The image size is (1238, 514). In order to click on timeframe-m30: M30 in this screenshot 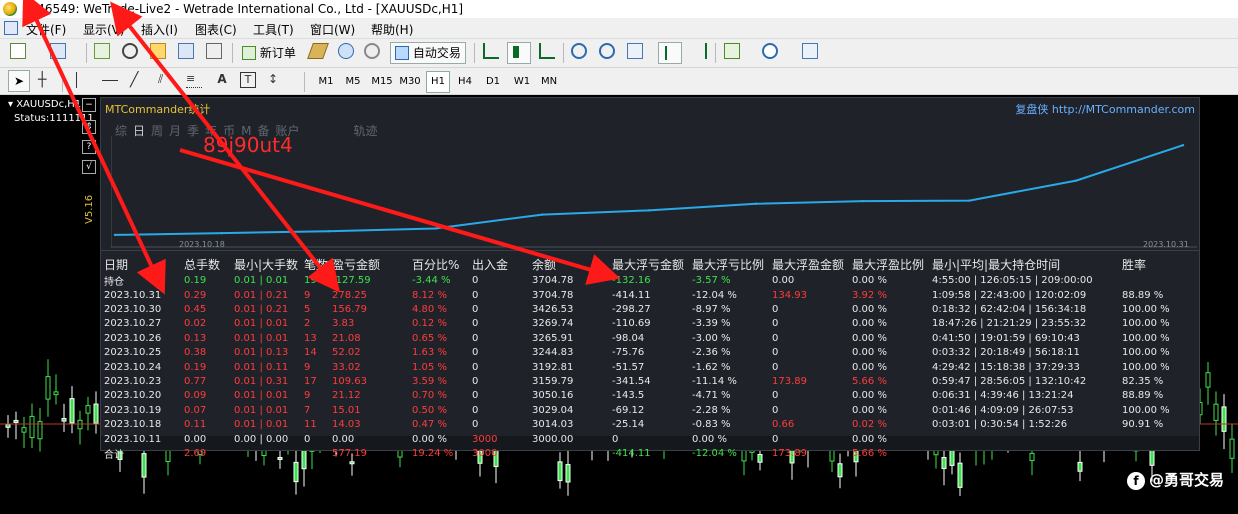, I will do `click(410, 82)`.